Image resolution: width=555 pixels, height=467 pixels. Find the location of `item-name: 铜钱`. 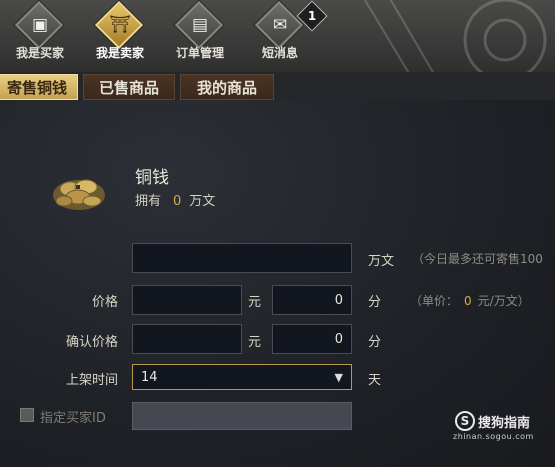

item-name: 铜钱 is located at coordinates (152, 178).